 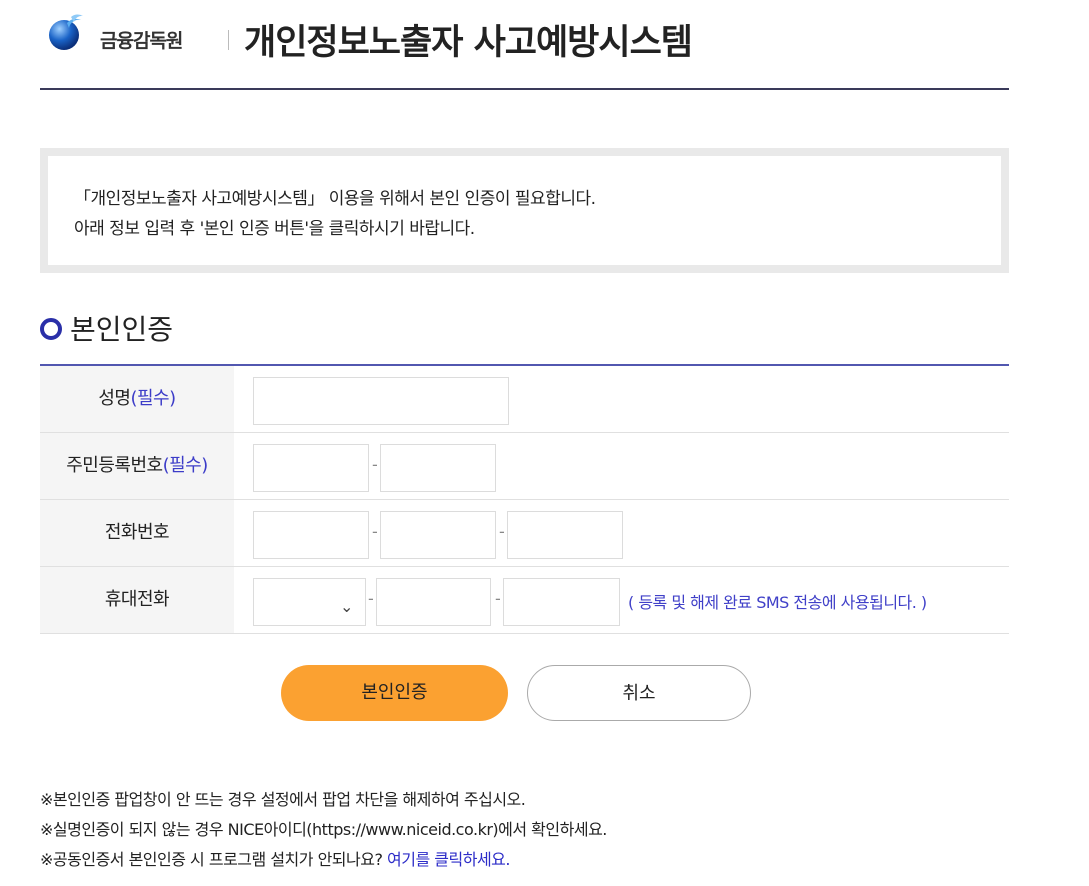 I want to click on mobile-label: 휴대전화, so click(x=137, y=600).